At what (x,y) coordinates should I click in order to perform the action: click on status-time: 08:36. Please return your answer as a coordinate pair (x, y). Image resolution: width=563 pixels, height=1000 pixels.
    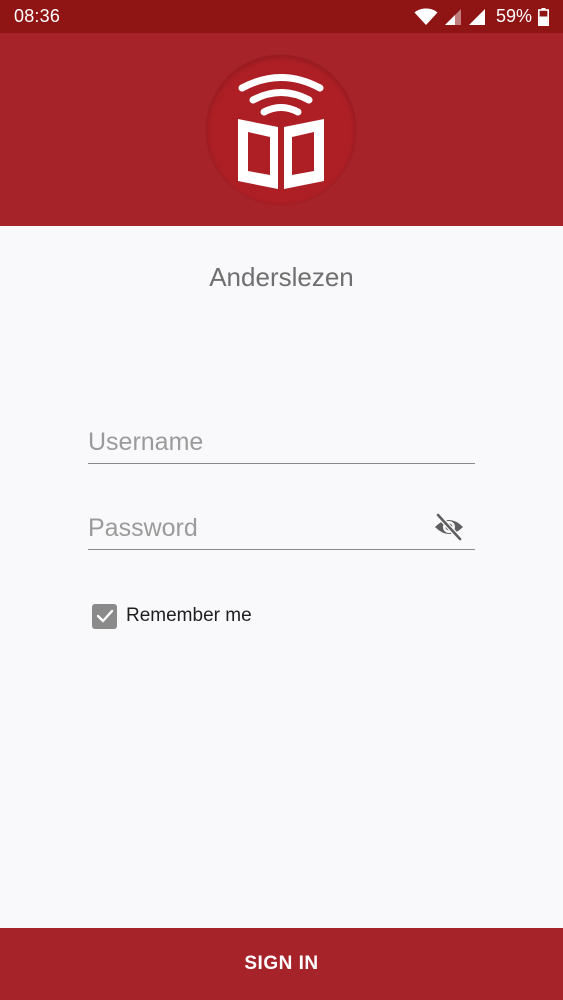
    Looking at the image, I should click on (37, 16).